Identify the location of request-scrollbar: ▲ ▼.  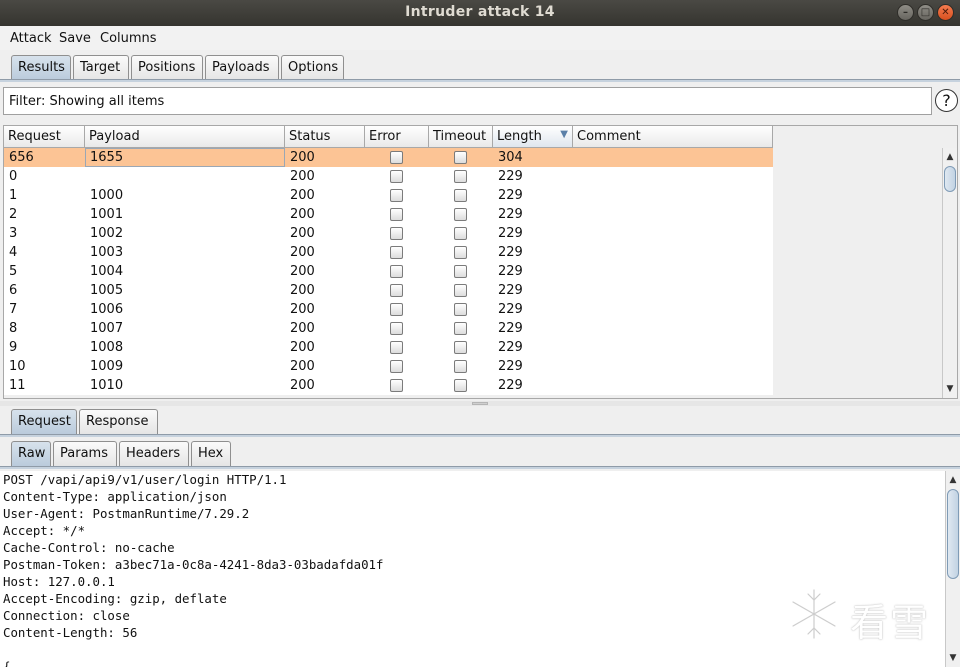
(952, 569).